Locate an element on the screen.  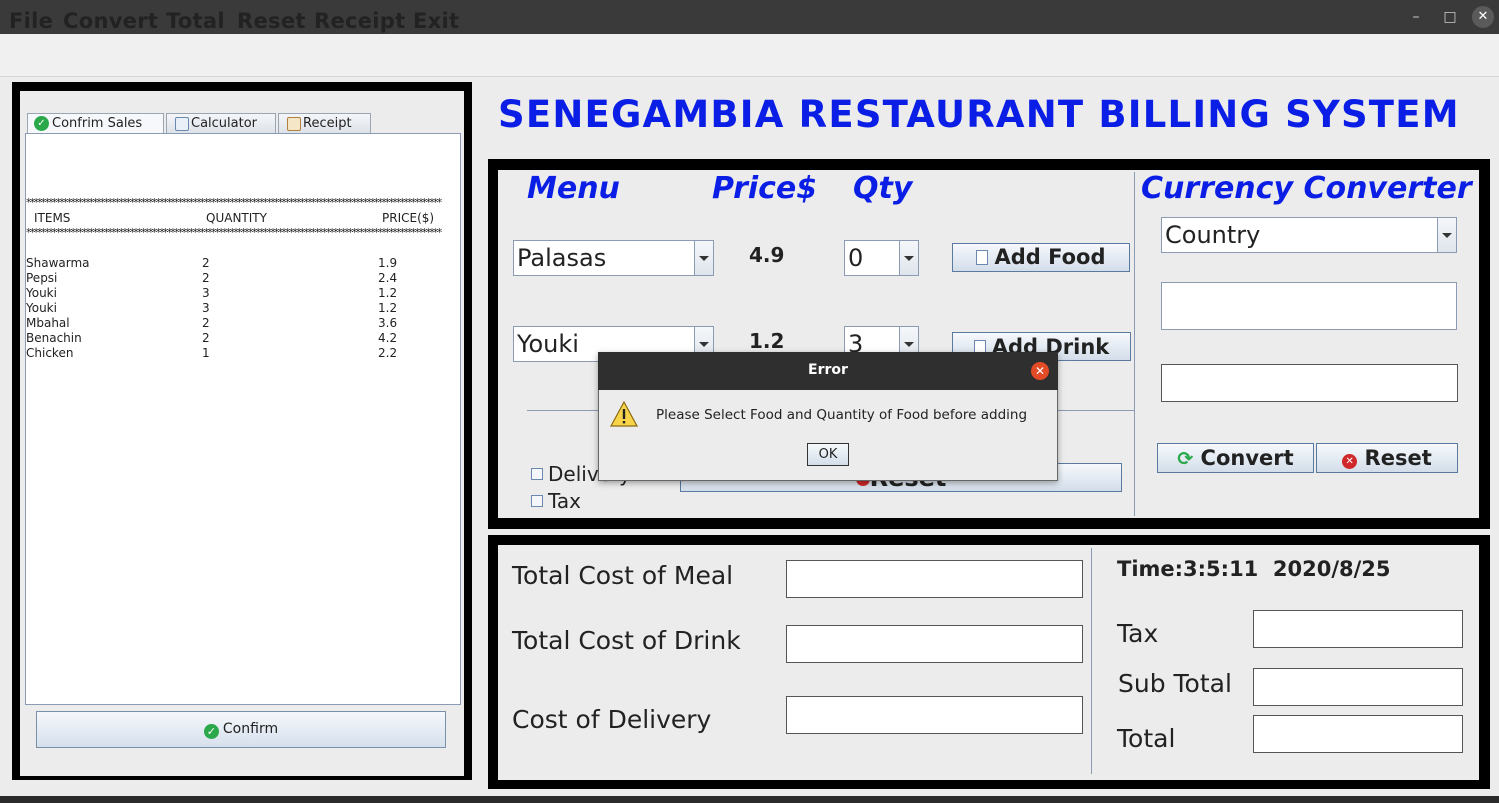
menu-receipt: Receipt is located at coordinates (359, 21).